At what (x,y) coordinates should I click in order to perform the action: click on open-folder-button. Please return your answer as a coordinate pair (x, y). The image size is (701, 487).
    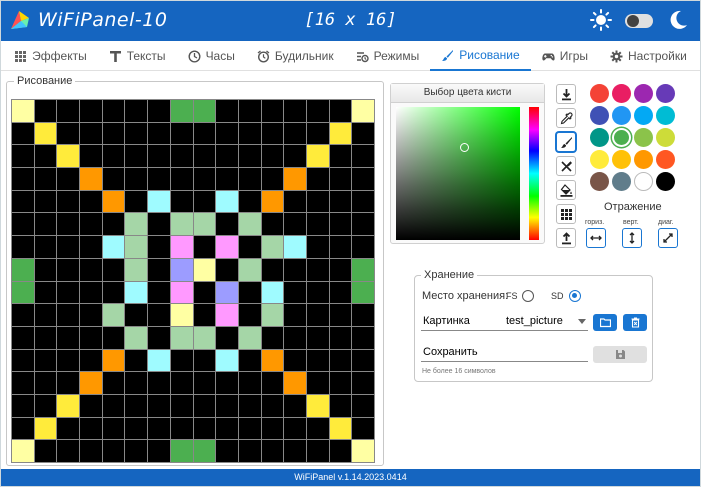
    Looking at the image, I should click on (605, 322).